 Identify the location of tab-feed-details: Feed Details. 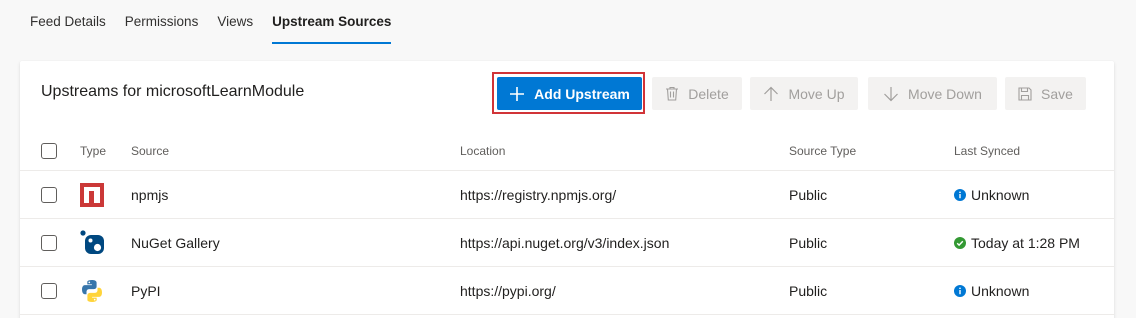
(68, 23).